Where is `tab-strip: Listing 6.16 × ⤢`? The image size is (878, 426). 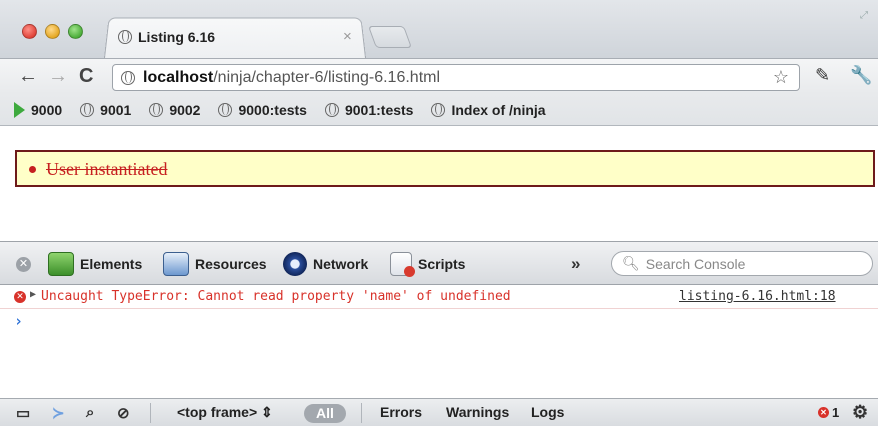
tab-strip: Listing 6.16 × ⤢ is located at coordinates (439, 29).